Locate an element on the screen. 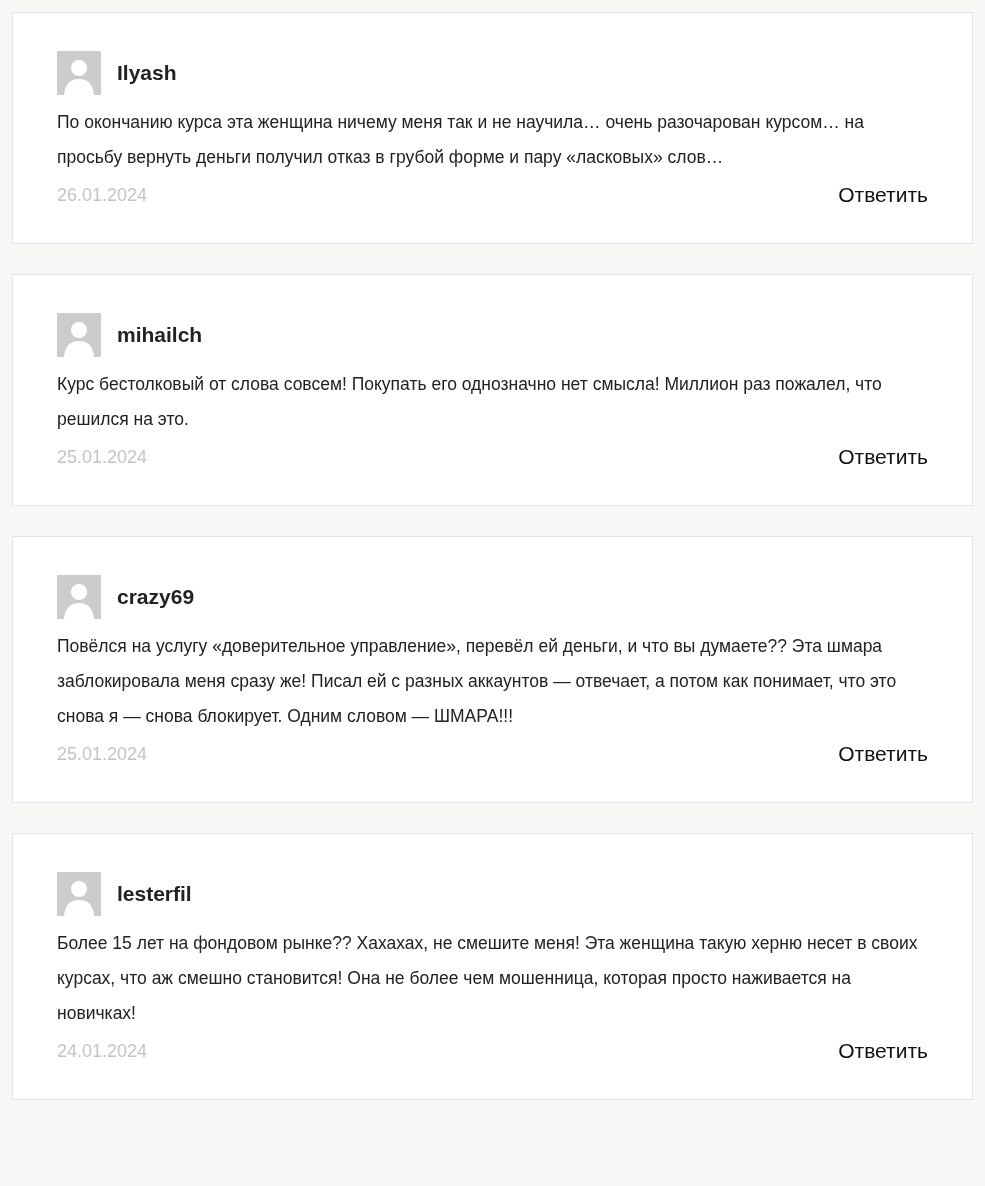  author-name: Ilyash is located at coordinates (147, 73).